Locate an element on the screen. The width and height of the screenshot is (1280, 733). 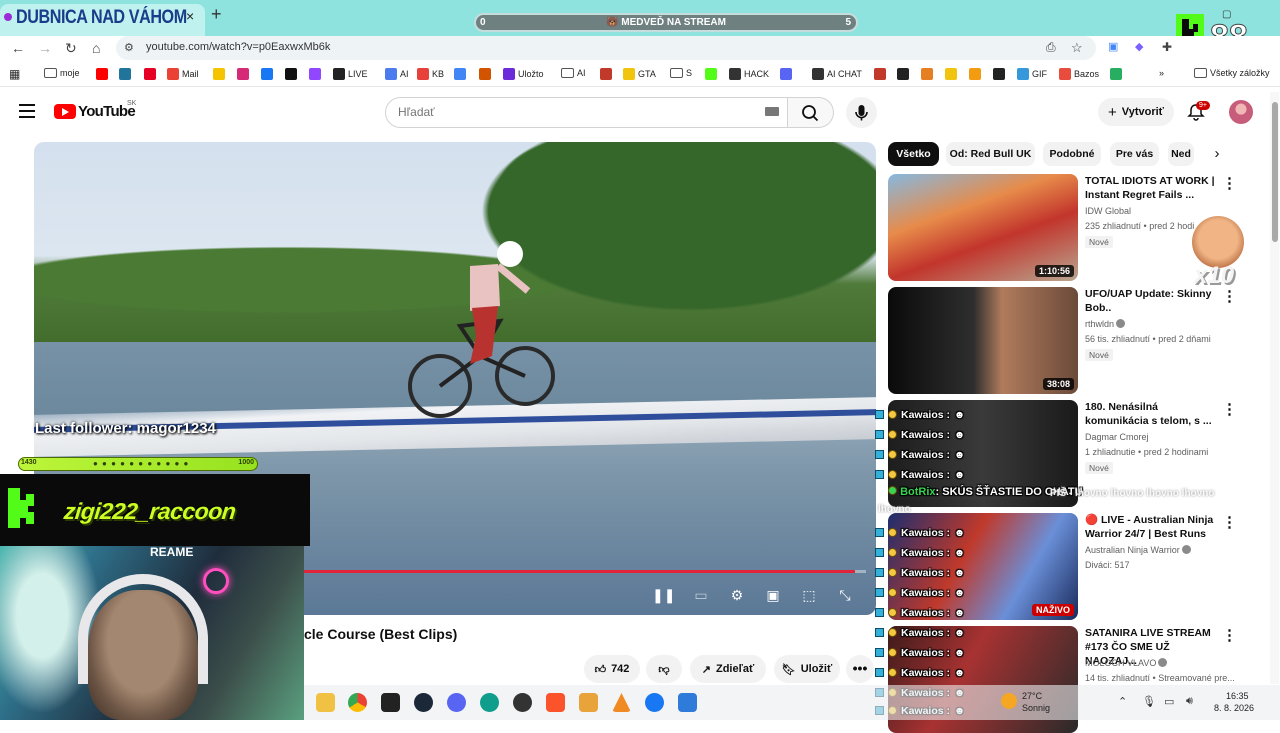
home-icon: ⌂ is located at coordinates (96, 48).